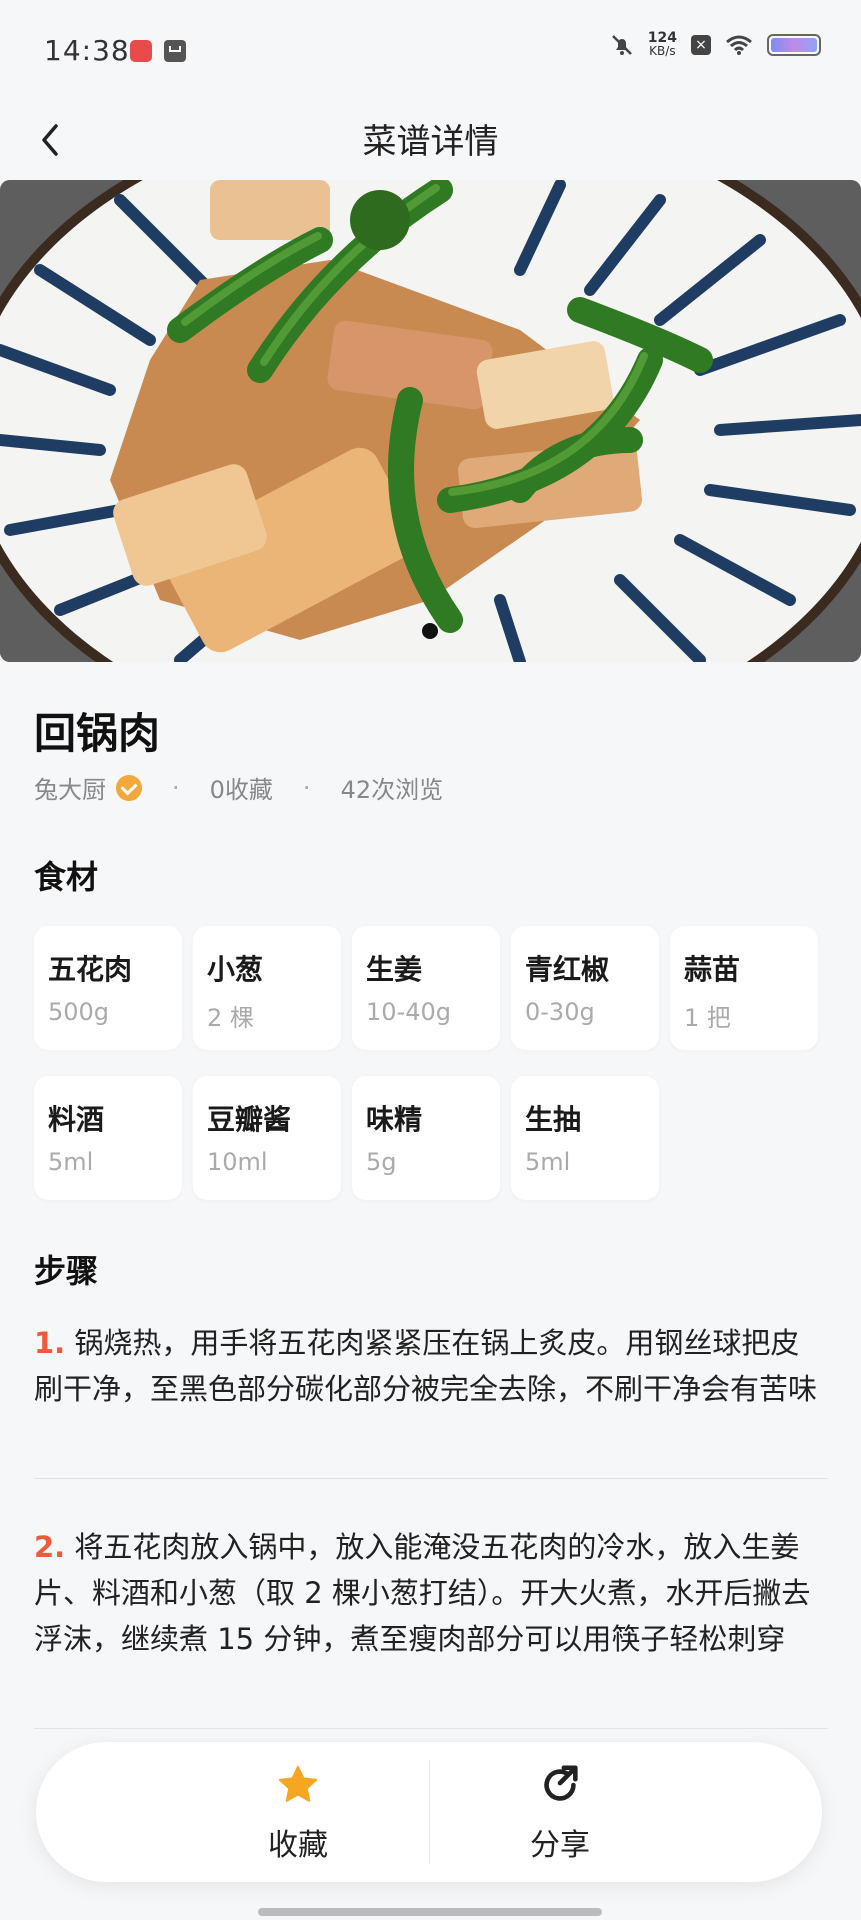 This screenshot has height=1920, width=861. What do you see at coordinates (662, 44) in the screenshot?
I see `network-speed: 124 KB/s` at bounding box center [662, 44].